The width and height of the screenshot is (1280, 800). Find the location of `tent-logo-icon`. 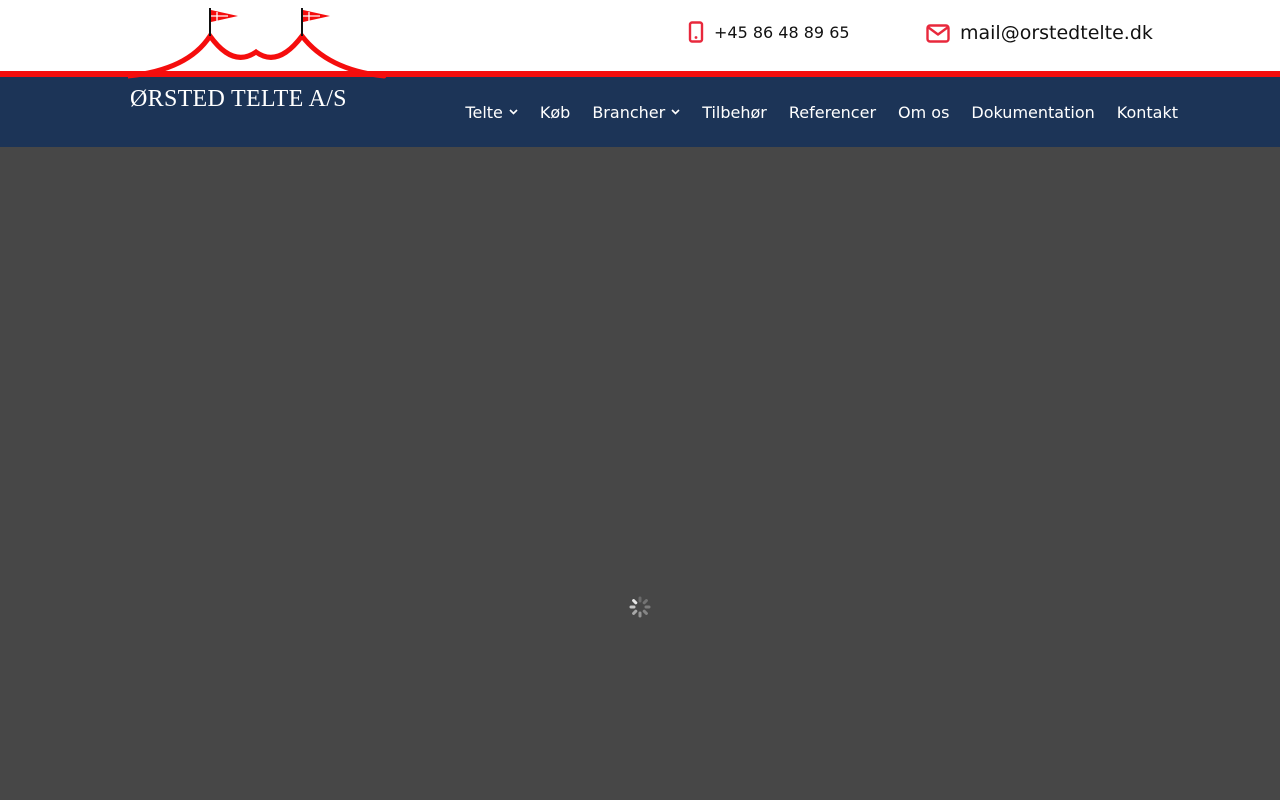

tent-logo-icon is located at coordinates (257, 43).